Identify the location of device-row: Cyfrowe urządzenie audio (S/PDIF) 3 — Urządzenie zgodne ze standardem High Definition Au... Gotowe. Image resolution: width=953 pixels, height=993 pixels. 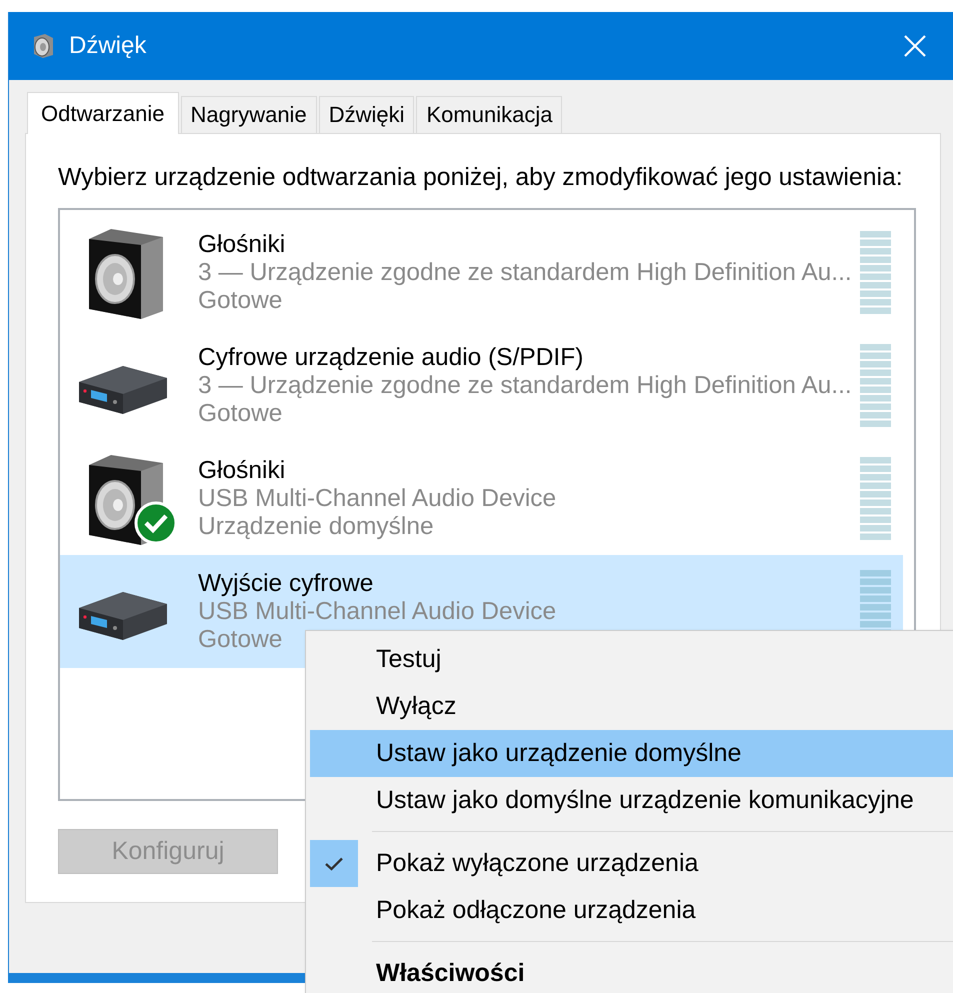
(481, 385).